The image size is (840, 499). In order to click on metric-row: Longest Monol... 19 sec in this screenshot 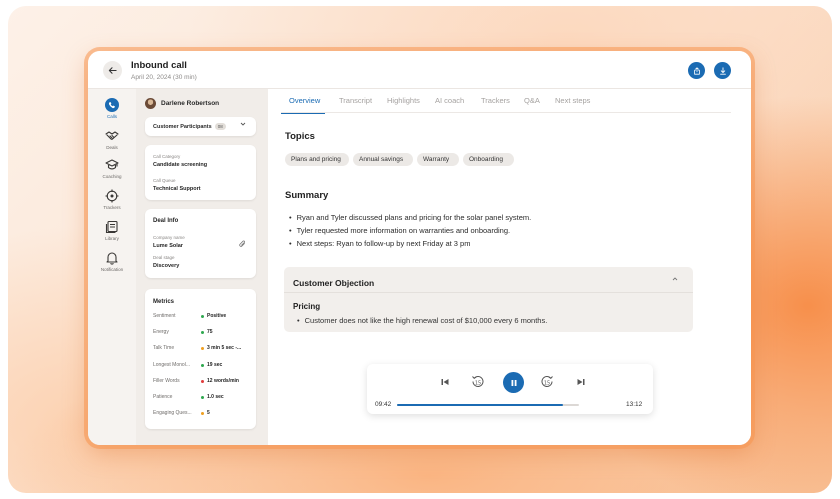, I will do `click(203, 366)`.